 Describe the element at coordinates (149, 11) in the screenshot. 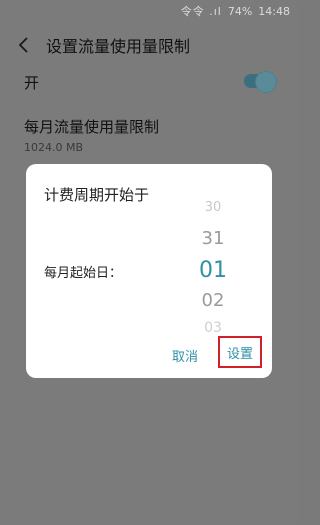

I see `status-bar: 令令 .ıl 74% 14:48` at that location.